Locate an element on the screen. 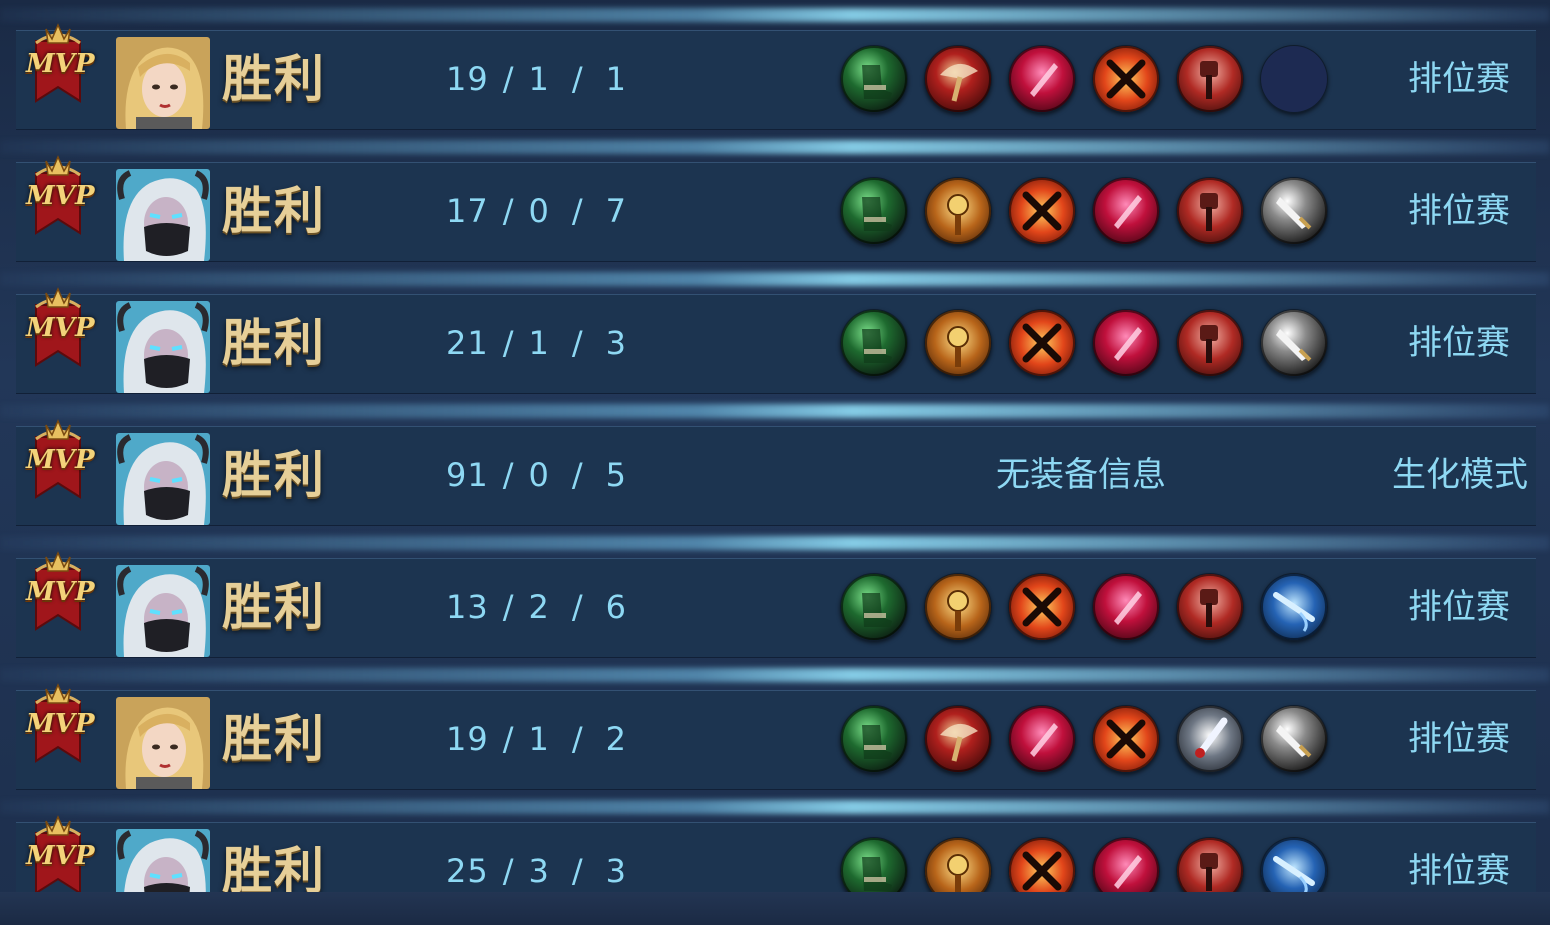  bottom-bar is located at coordinates (775, 908).